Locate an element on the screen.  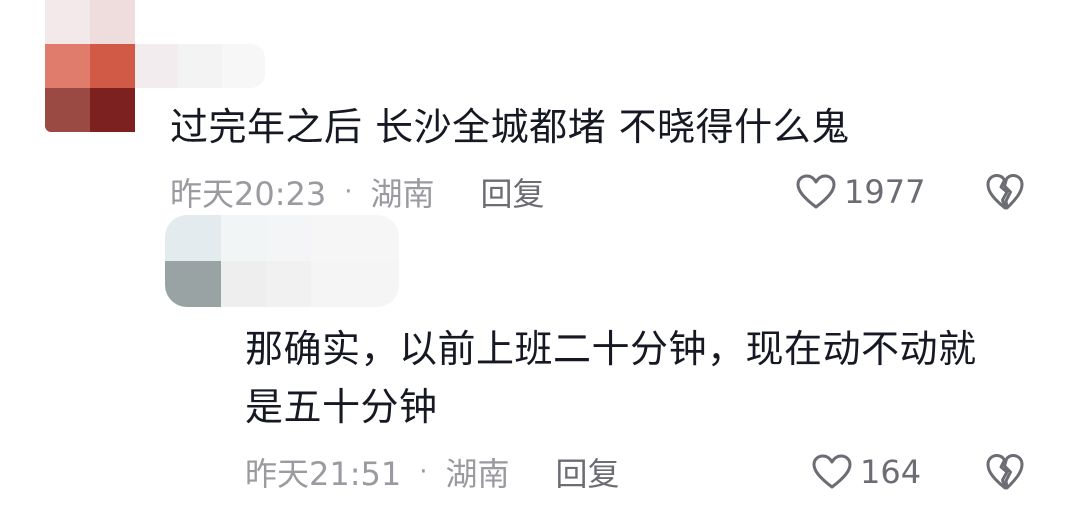
like-count: 1977 is located at coordinates (885, 192).